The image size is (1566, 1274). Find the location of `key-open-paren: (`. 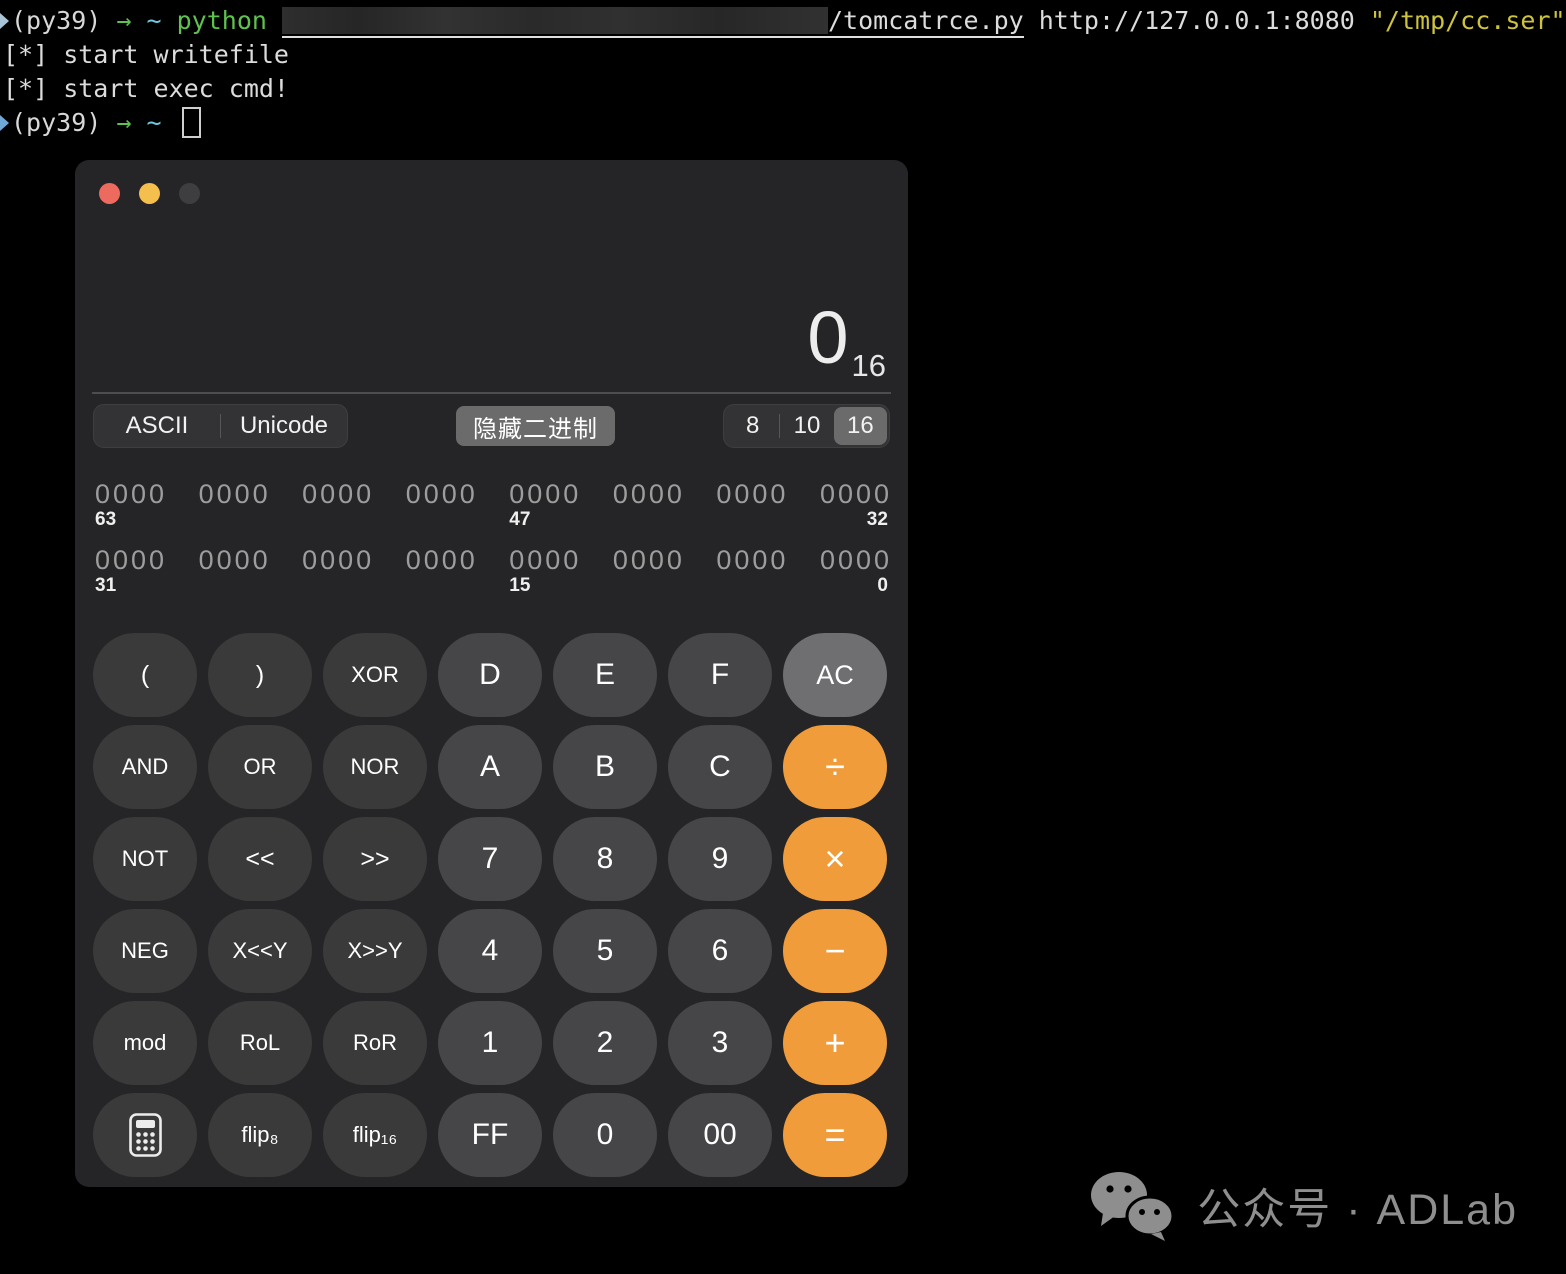

key-open-paren: ( is located at coordinates (145, 675).